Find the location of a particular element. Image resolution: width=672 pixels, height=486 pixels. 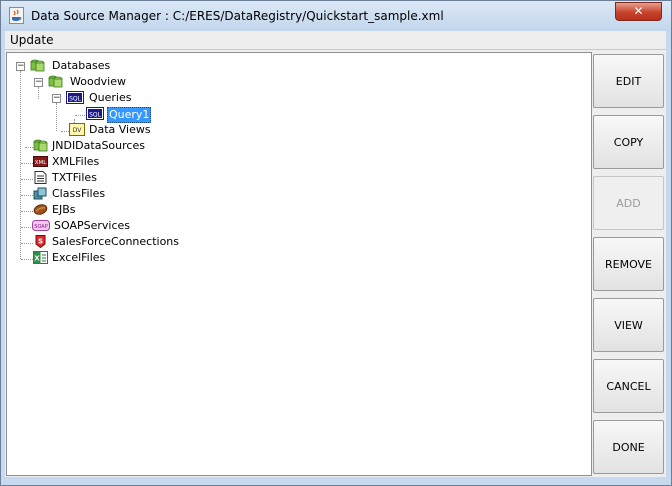

close-button: ✕ is located at coordinates (638, 11).